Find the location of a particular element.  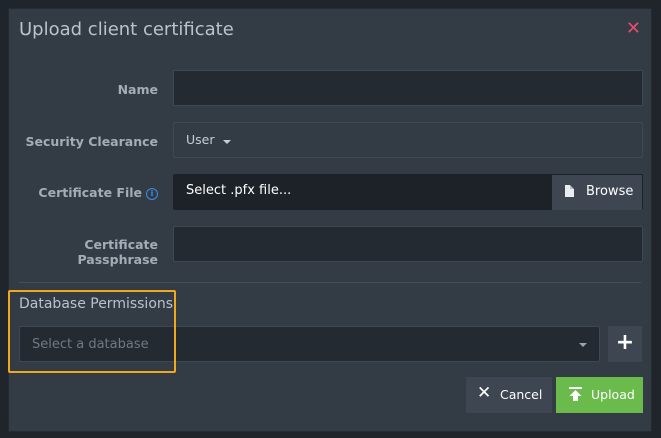

plus-icon: + is located at coordinates (625, 342).